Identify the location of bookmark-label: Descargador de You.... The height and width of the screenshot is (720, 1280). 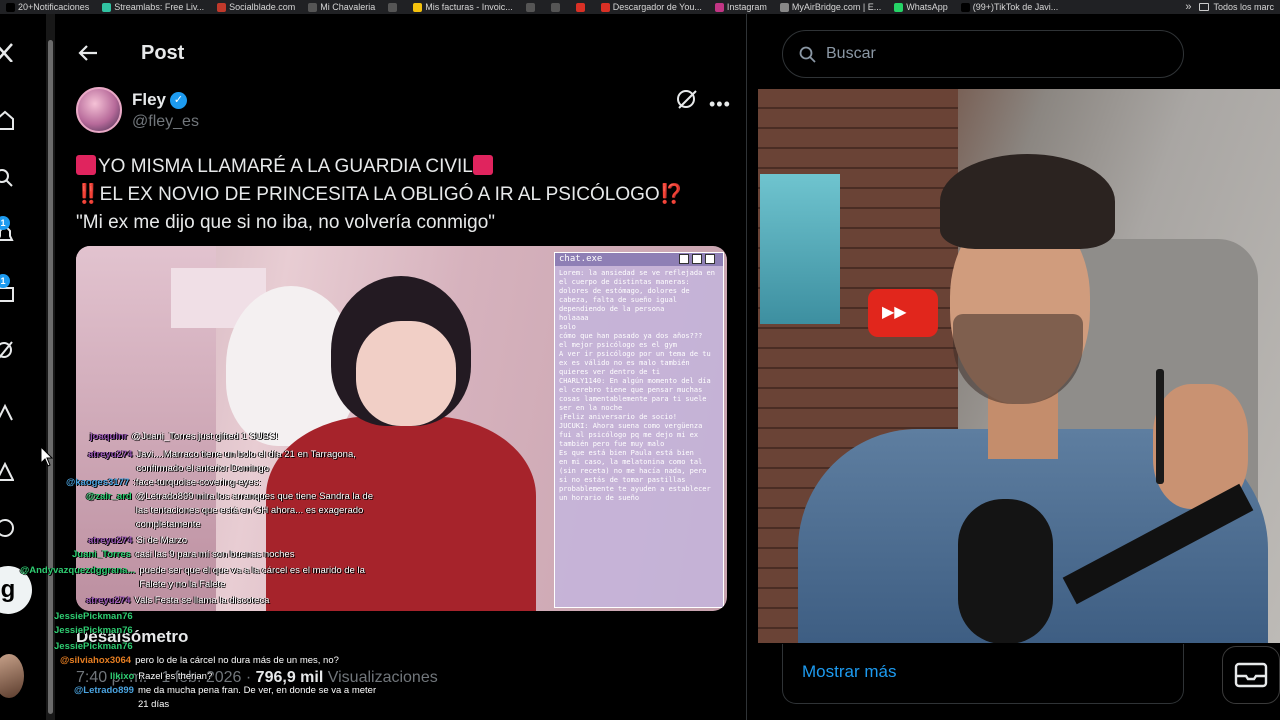
(657, 7).